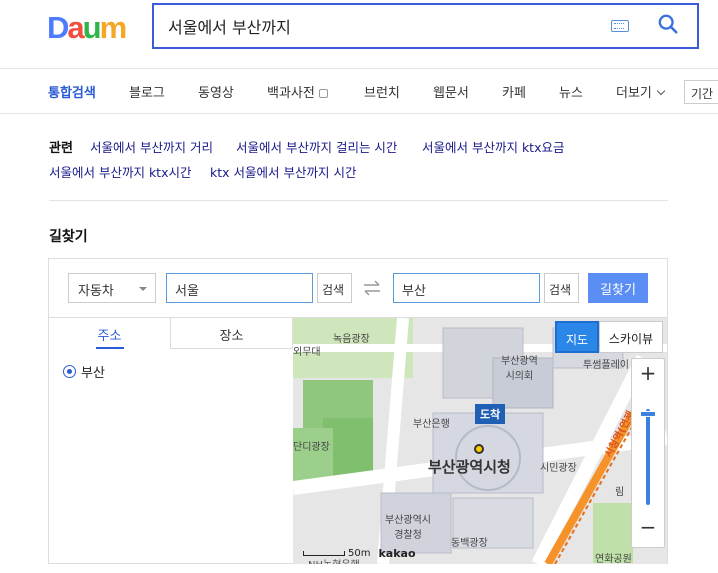 This screenshot has width=718, height=573. Describe the element at coordinates (358, 200) in the screenshot. I see `divider` at that location.